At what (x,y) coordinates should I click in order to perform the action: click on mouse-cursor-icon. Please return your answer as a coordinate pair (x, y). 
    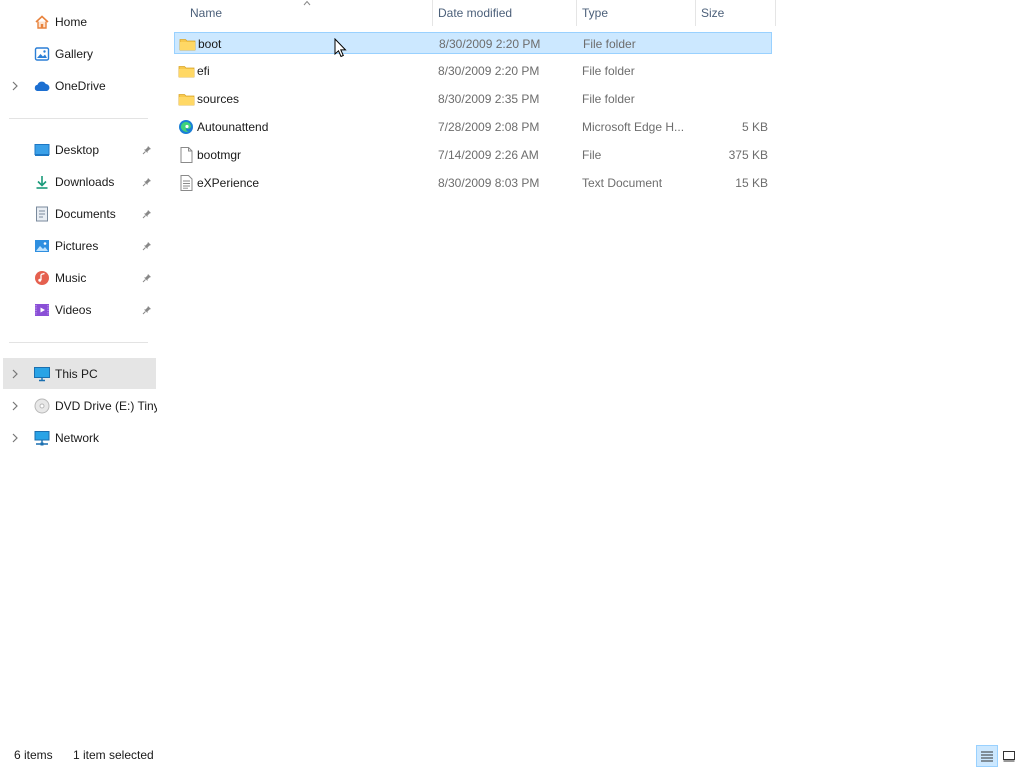
    Looking at the image, I should click on (340, 48).